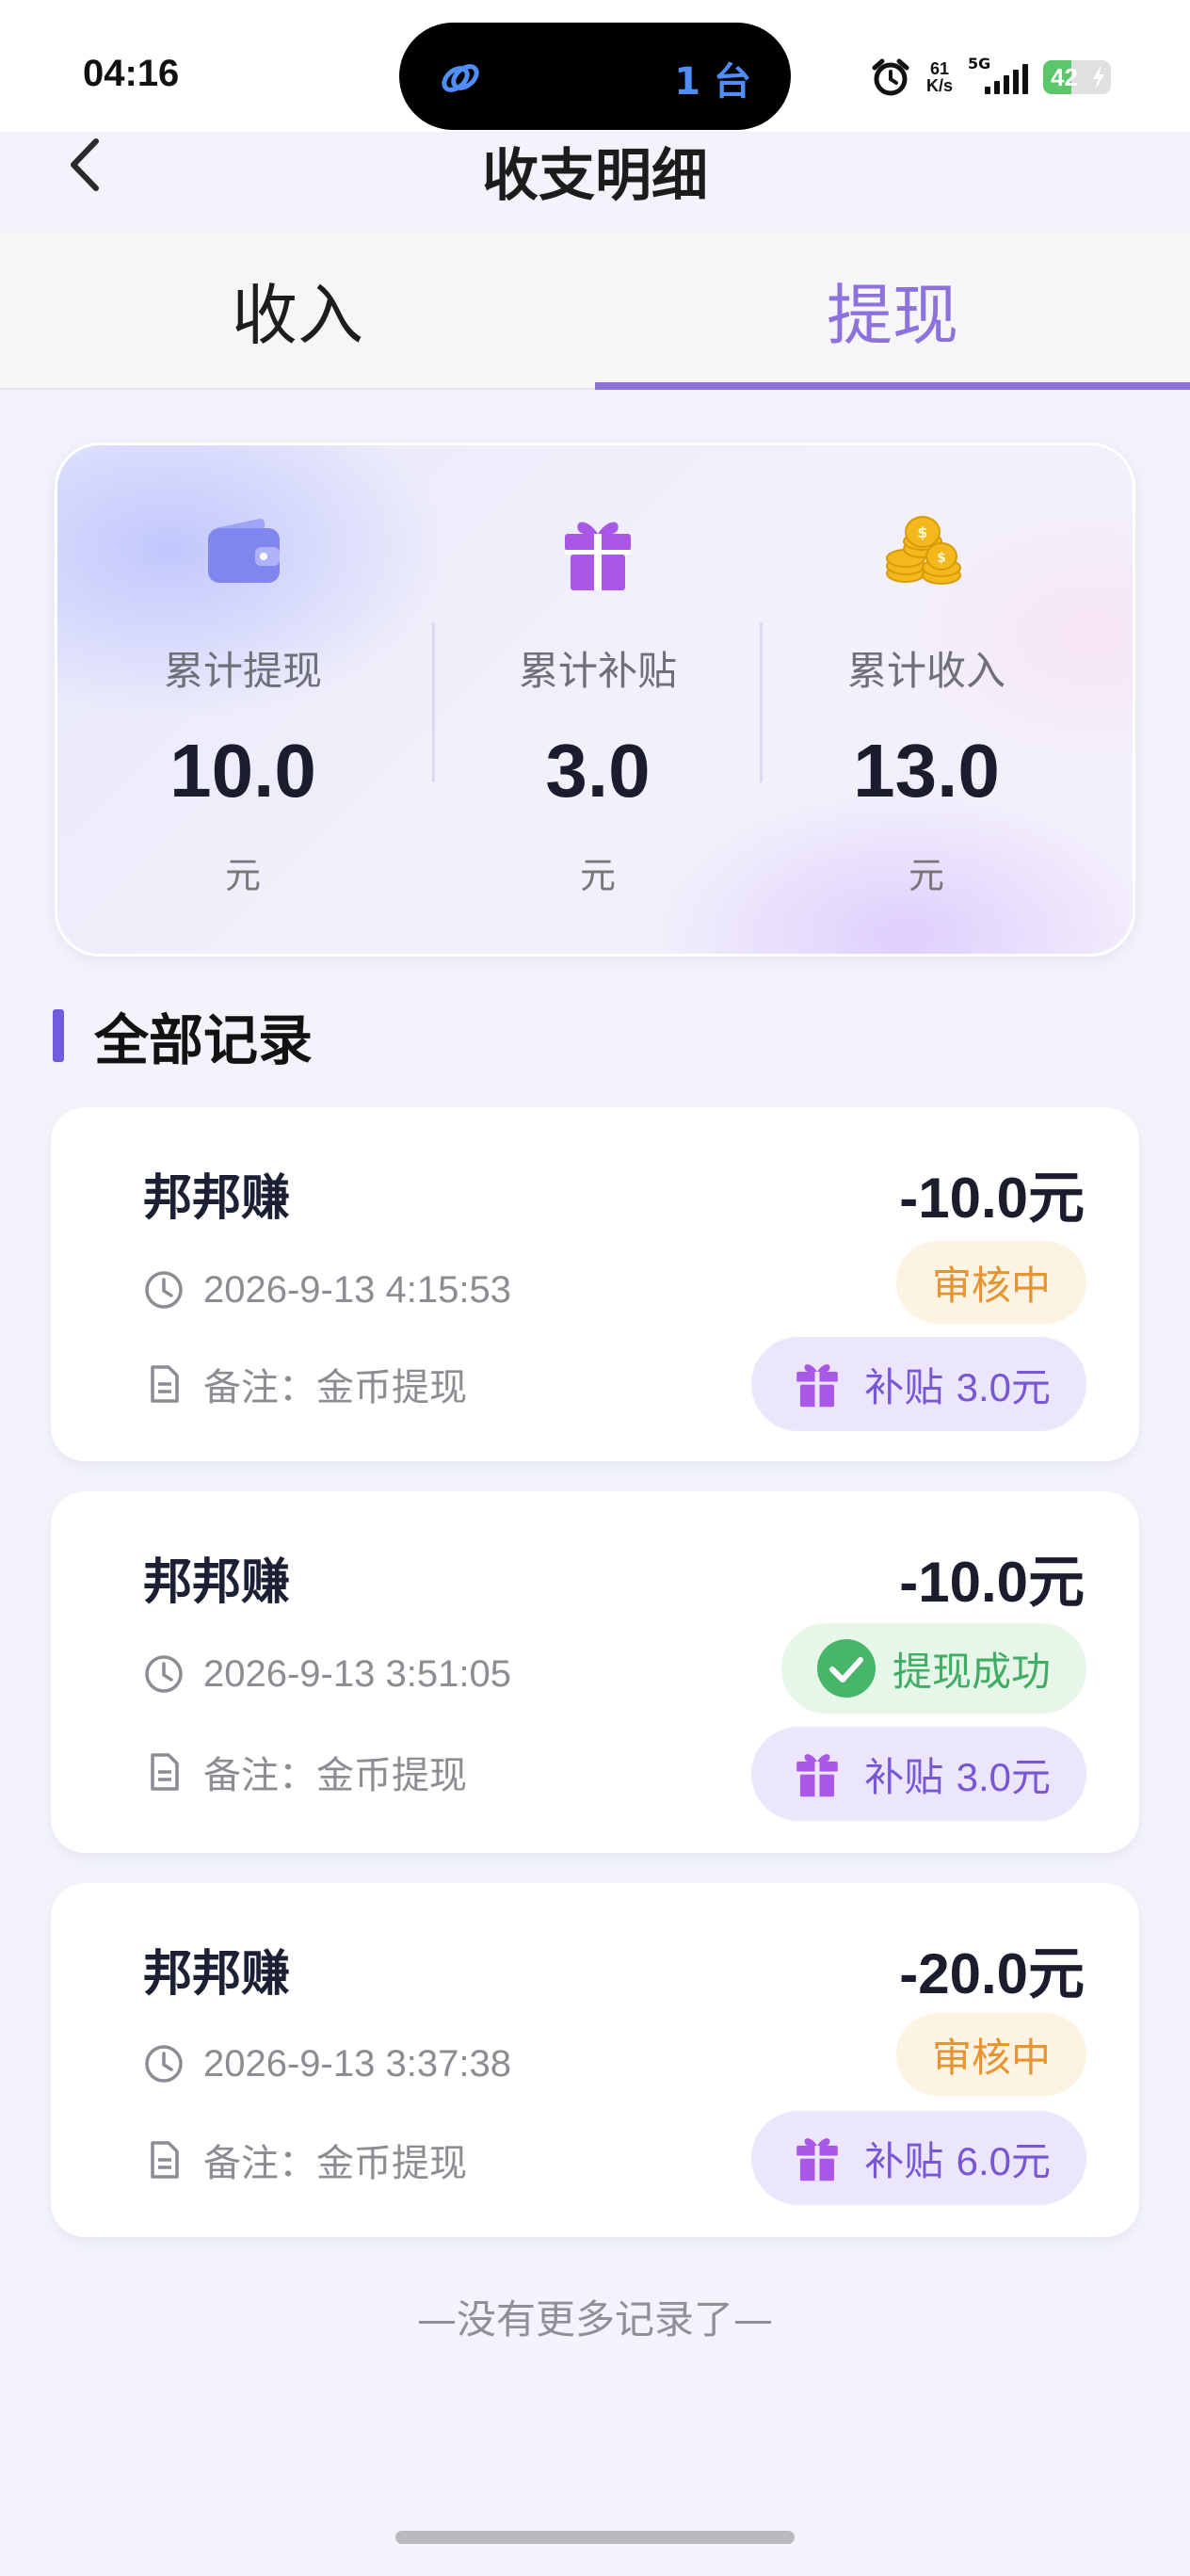 The height and width of the screenshot is (2576, 1190). What do you see at coordinates (892, 311) in the screenshot?
I see `tab-withdraw: 提现` at bounding box center [892, 311].